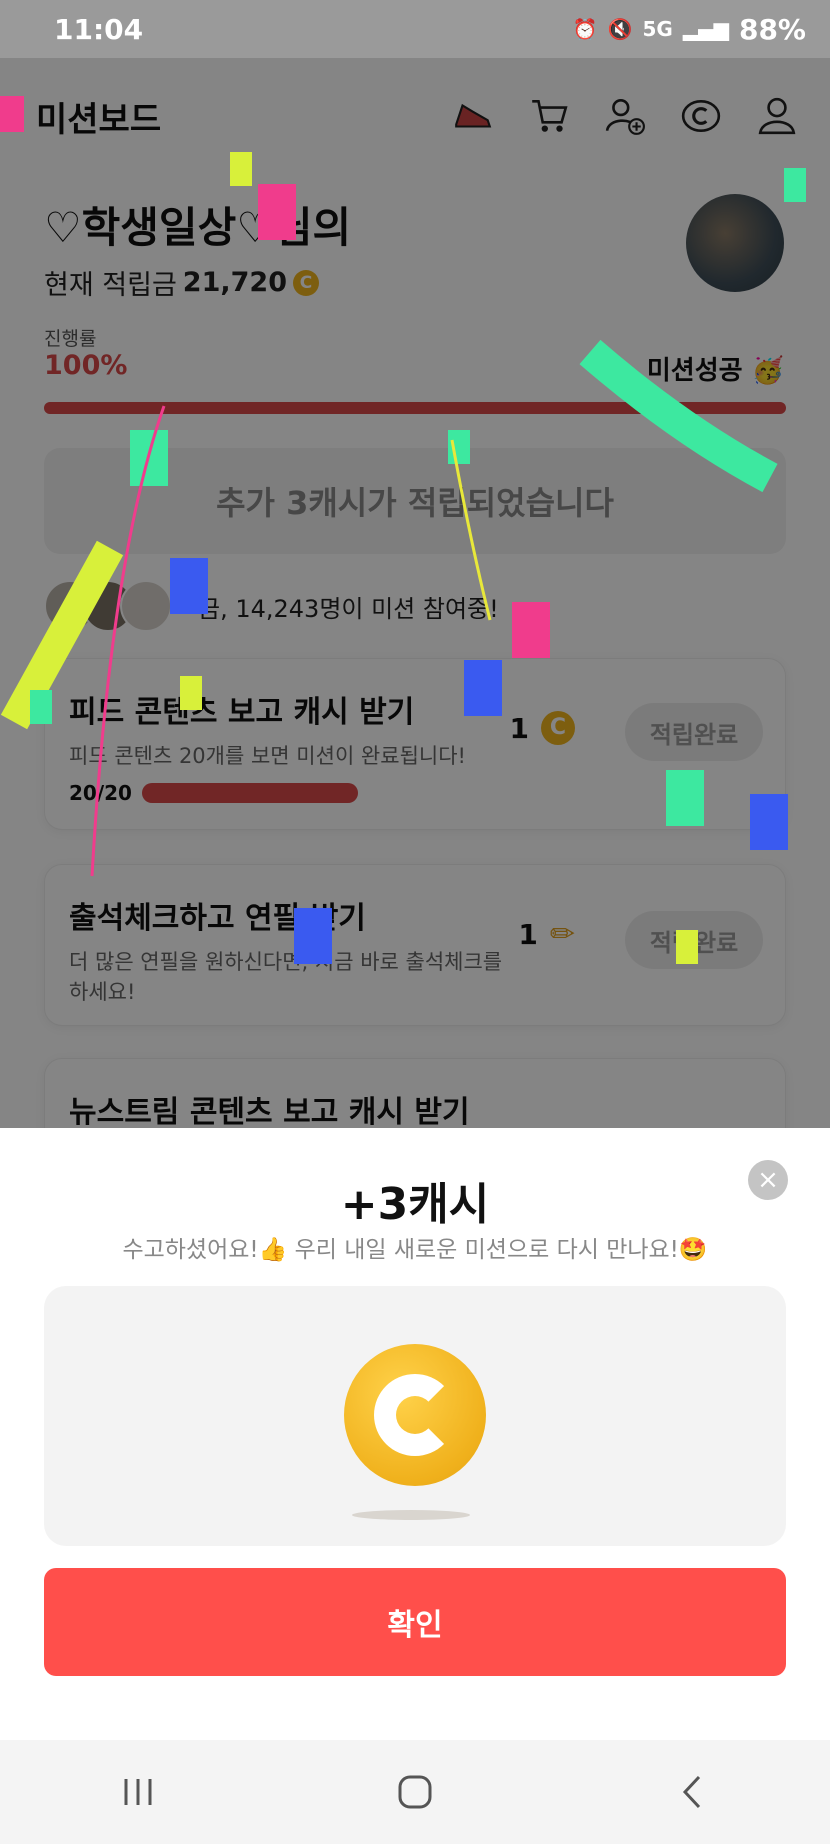  I want to click on system-nav-bar, so click(415, 1792).